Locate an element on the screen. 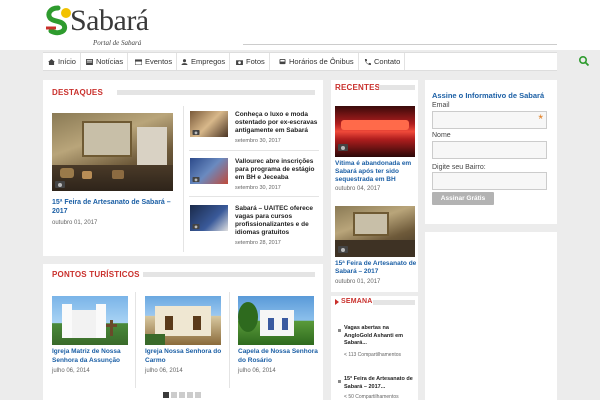 This screenshot has height=400, width=600. home-icon is located at coordinates (51, 62).